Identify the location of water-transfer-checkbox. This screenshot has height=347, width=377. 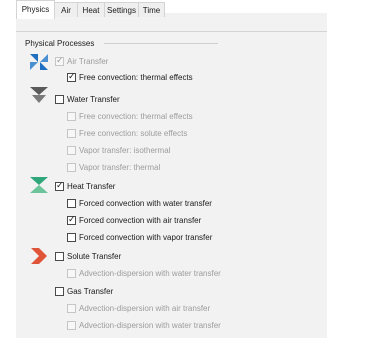
(59, 99).